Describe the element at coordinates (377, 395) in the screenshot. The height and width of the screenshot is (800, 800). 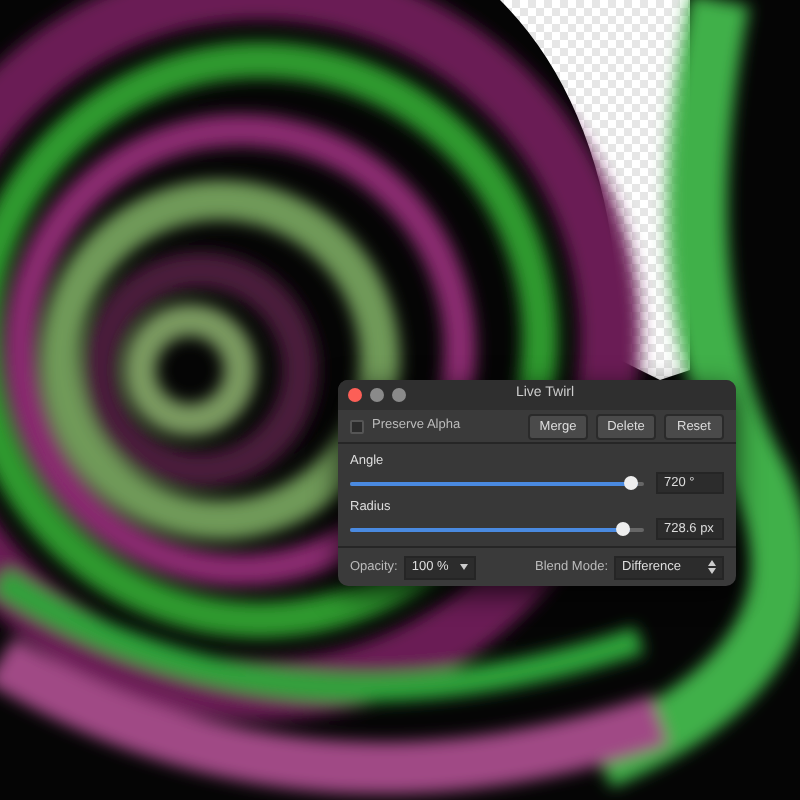
I see `minimize-button` at that location.